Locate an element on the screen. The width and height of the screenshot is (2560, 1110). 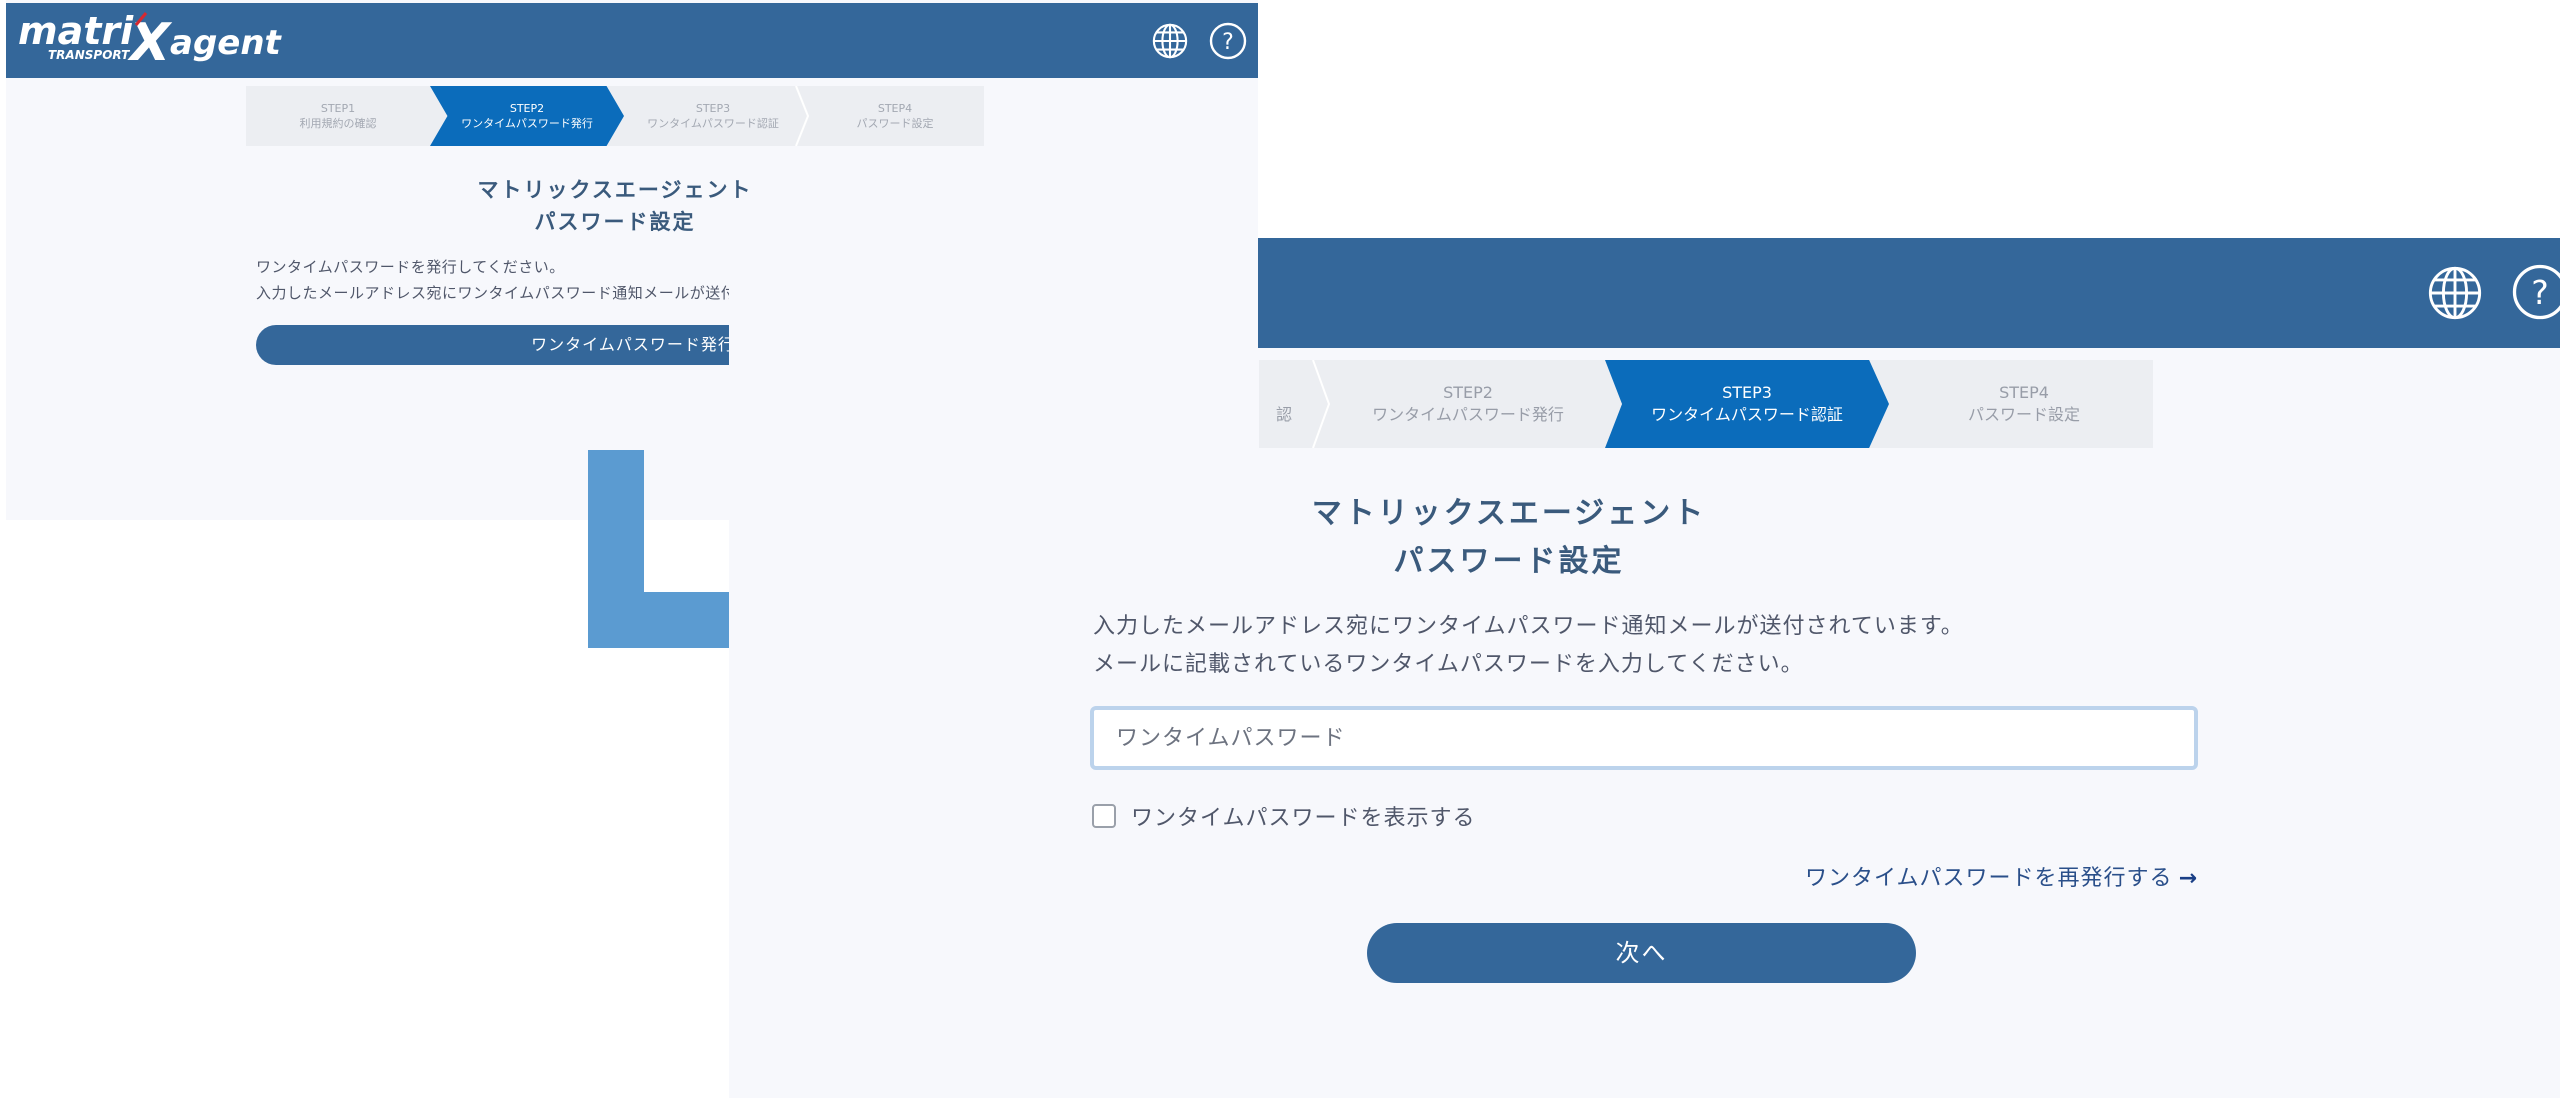
step-separator is located at coordinates (1321, 404).